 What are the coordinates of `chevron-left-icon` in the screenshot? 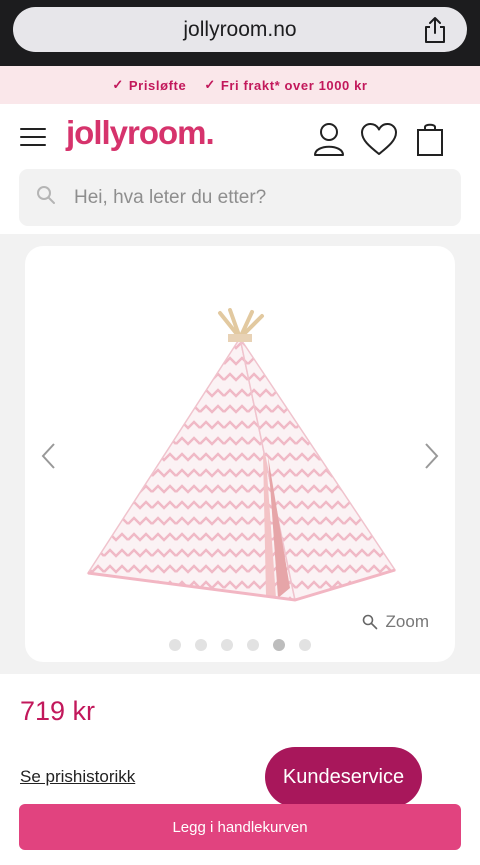 It's located at (49, 456).